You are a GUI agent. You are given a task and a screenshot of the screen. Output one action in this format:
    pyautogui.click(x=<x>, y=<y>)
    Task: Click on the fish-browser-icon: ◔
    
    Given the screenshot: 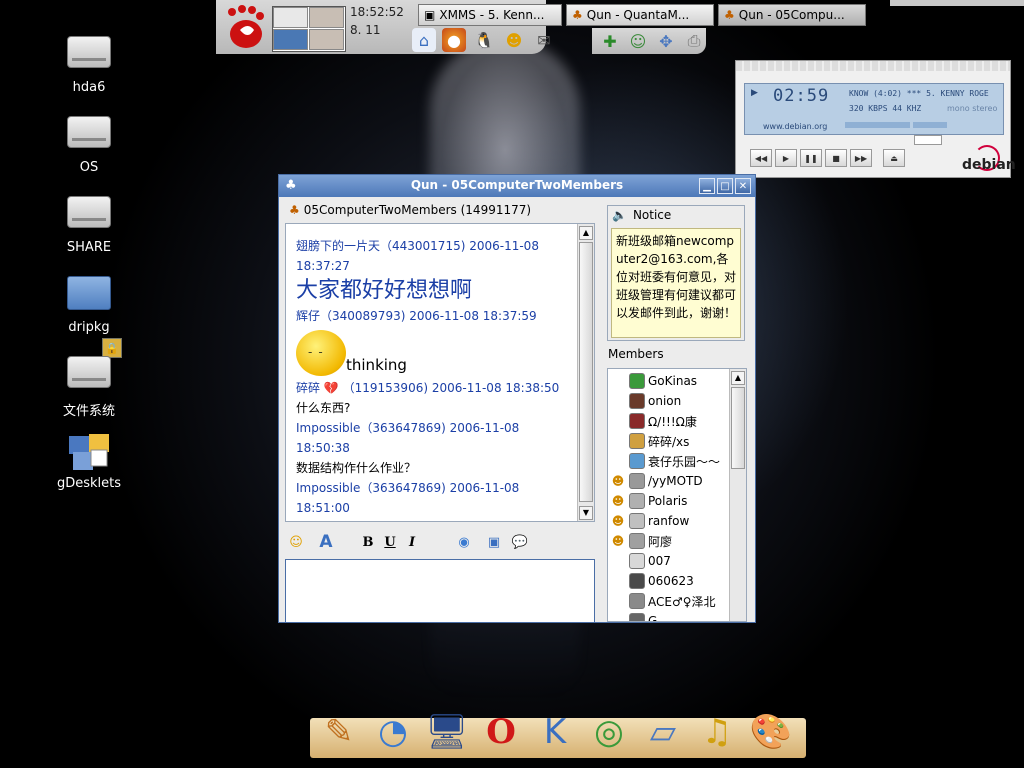 What is the action you would take?
    pyautogui.click(x=393, y=732)
    